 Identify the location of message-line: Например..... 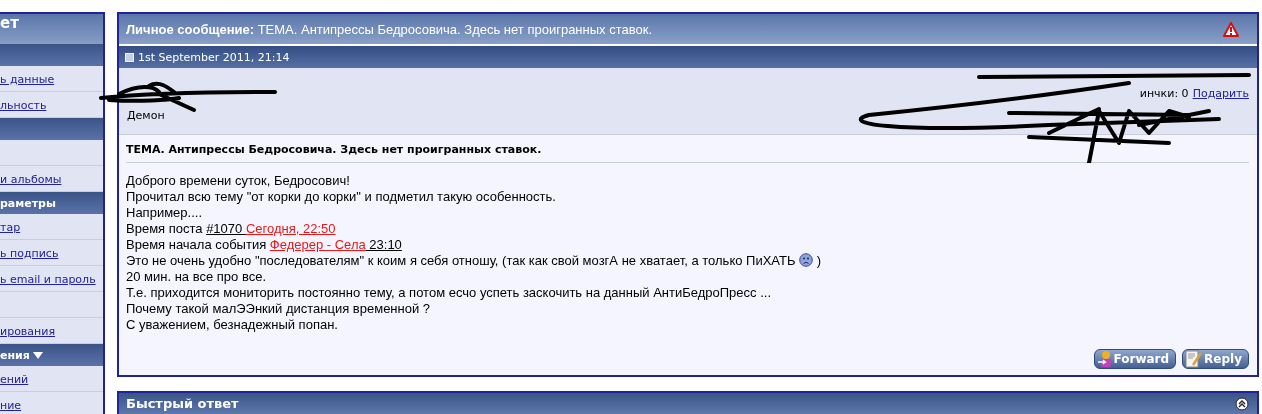
(164, 213).